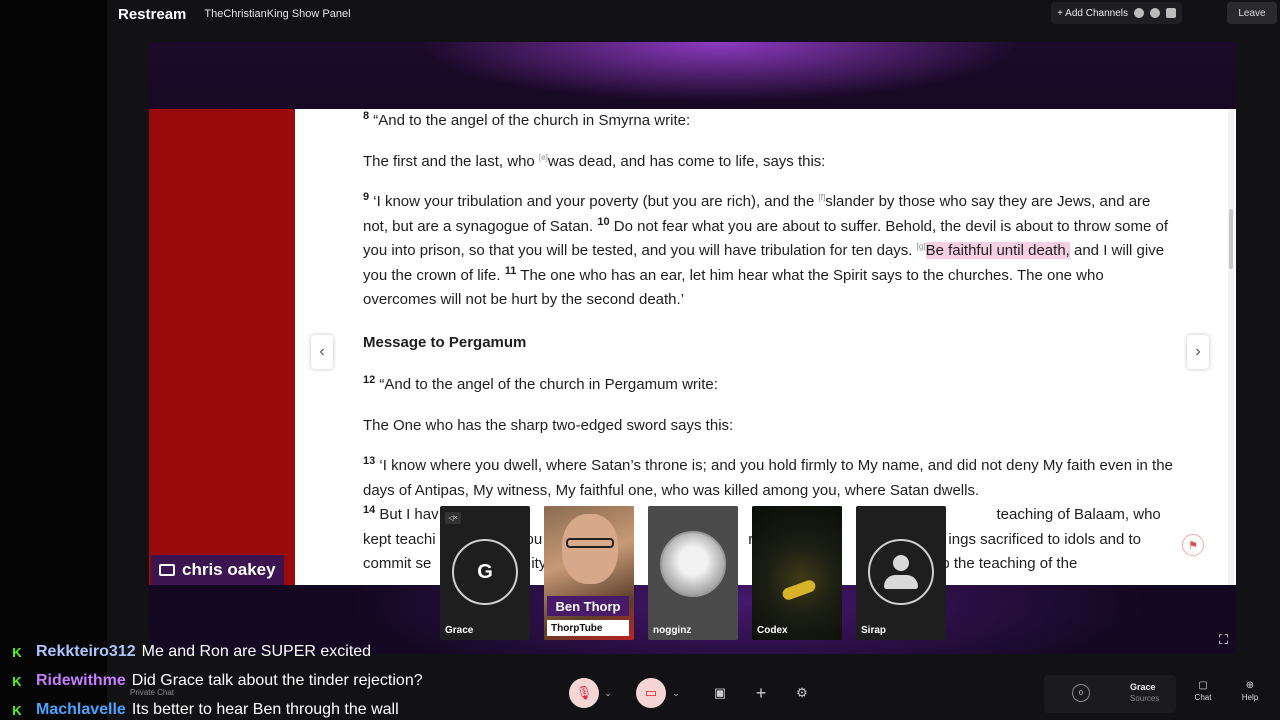 This screenshot has height=720, width=1280. What do you see at coordinates (1155, 13) in the screenshot?
I see `facebook-channel-icon` at bounding box center [1155, 13].